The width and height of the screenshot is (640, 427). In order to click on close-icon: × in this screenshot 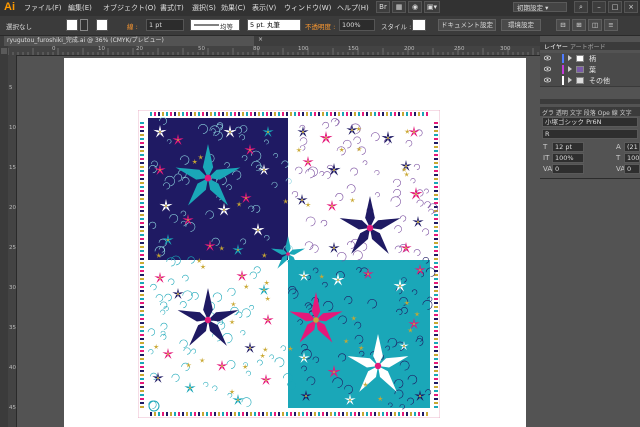, I will do `click(631, 7)`.